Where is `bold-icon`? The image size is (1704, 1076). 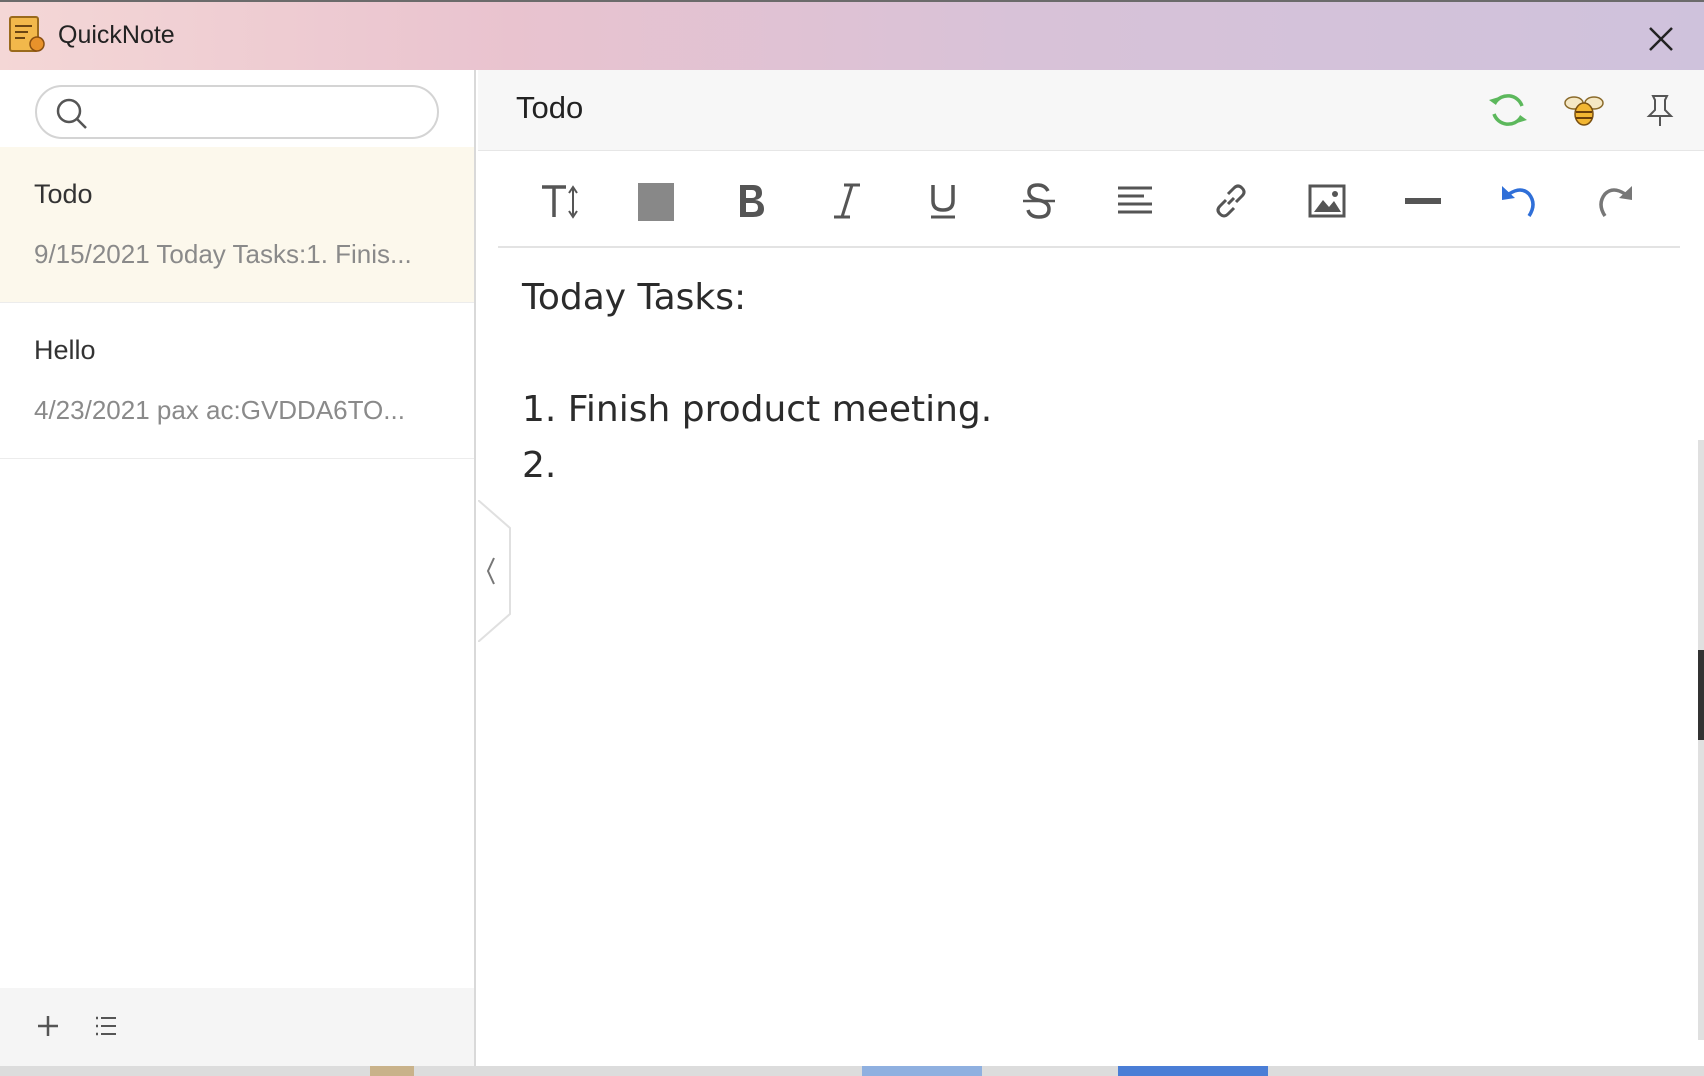 bold-icon is located at coordinates (751, 201).